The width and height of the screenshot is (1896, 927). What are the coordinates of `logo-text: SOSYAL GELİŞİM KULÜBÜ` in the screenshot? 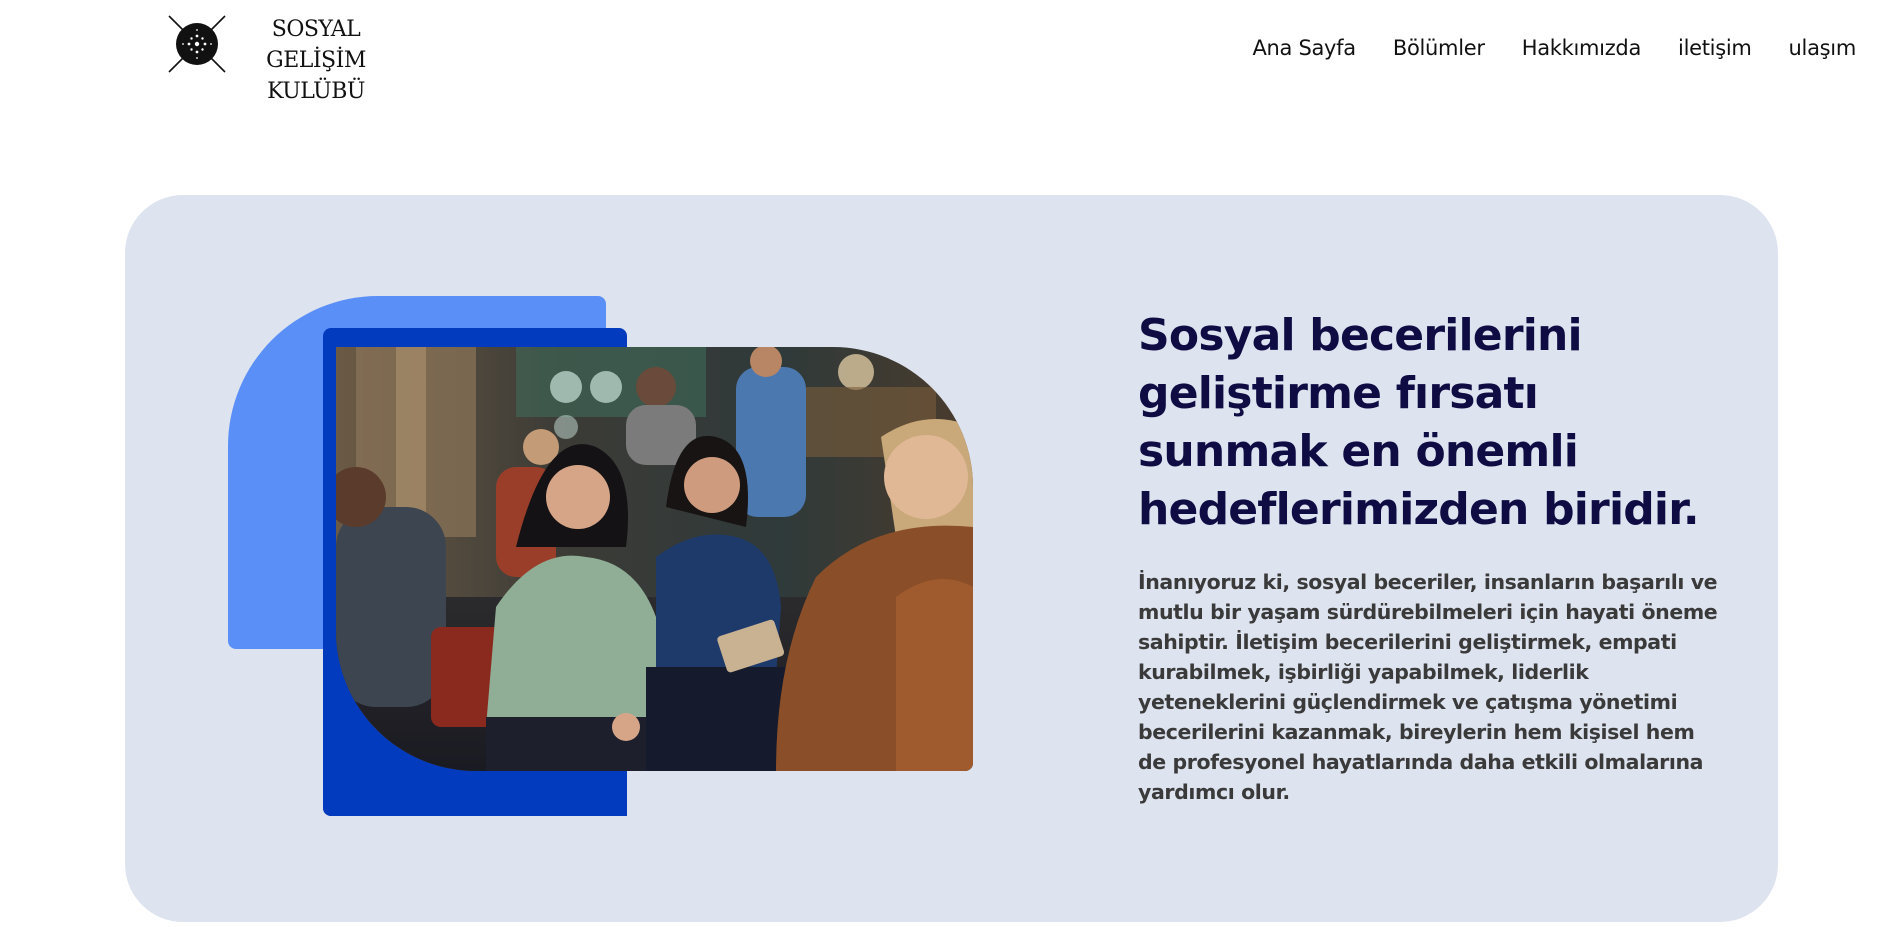 It's located at (316, 60).